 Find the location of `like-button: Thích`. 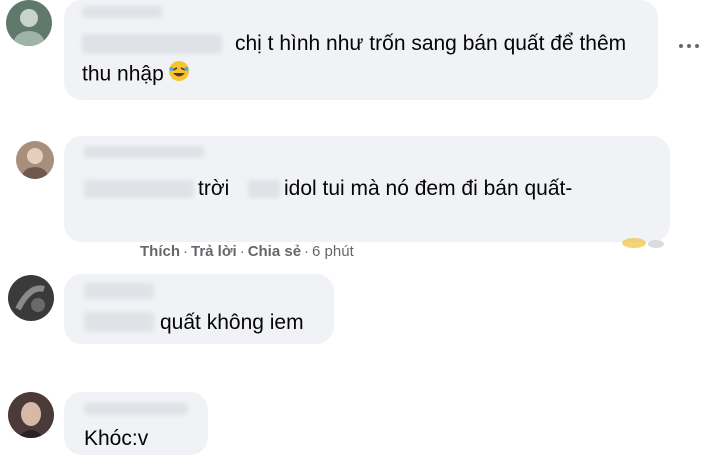

like-button: Thích is located at coordinates (160, 251).